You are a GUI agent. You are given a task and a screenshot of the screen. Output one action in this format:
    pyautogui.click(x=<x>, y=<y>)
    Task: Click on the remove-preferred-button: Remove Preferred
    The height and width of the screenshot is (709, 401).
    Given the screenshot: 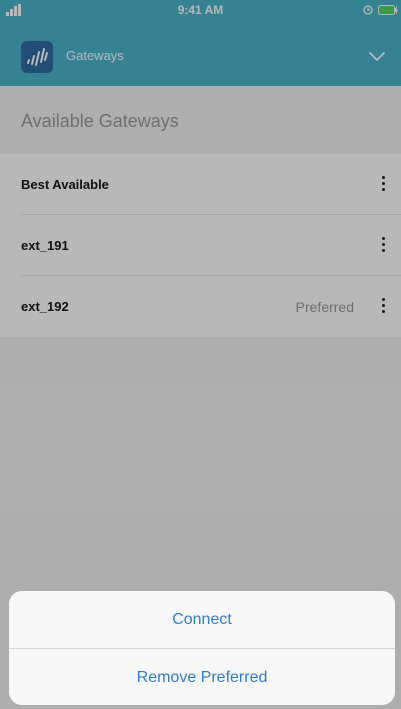 What is the action you would take?
    pyautogui.click(x=202, y=677)
    